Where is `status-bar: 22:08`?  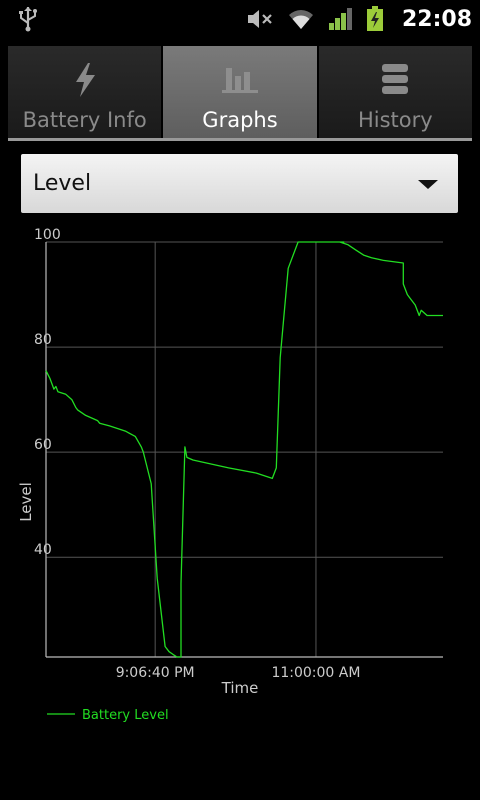
status-bar: 22:08 is located at coordinates (240, 19).